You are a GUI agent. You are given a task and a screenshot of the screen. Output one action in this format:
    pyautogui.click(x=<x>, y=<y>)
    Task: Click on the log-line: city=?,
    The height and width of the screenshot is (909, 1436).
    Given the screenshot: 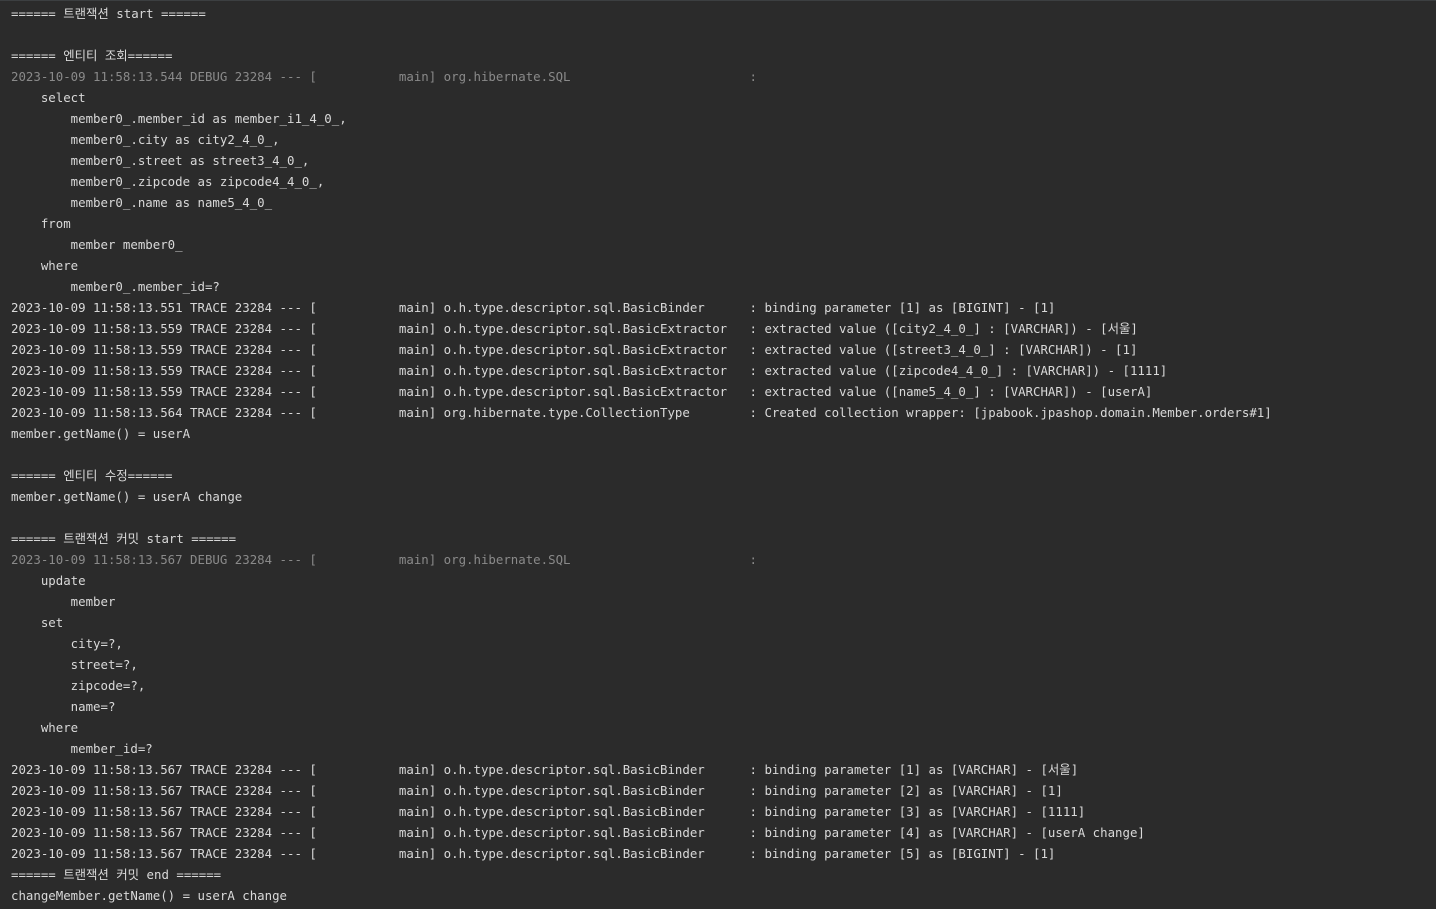 What is the action you would take?
    pyautogui.click(x=67, y=643)
    